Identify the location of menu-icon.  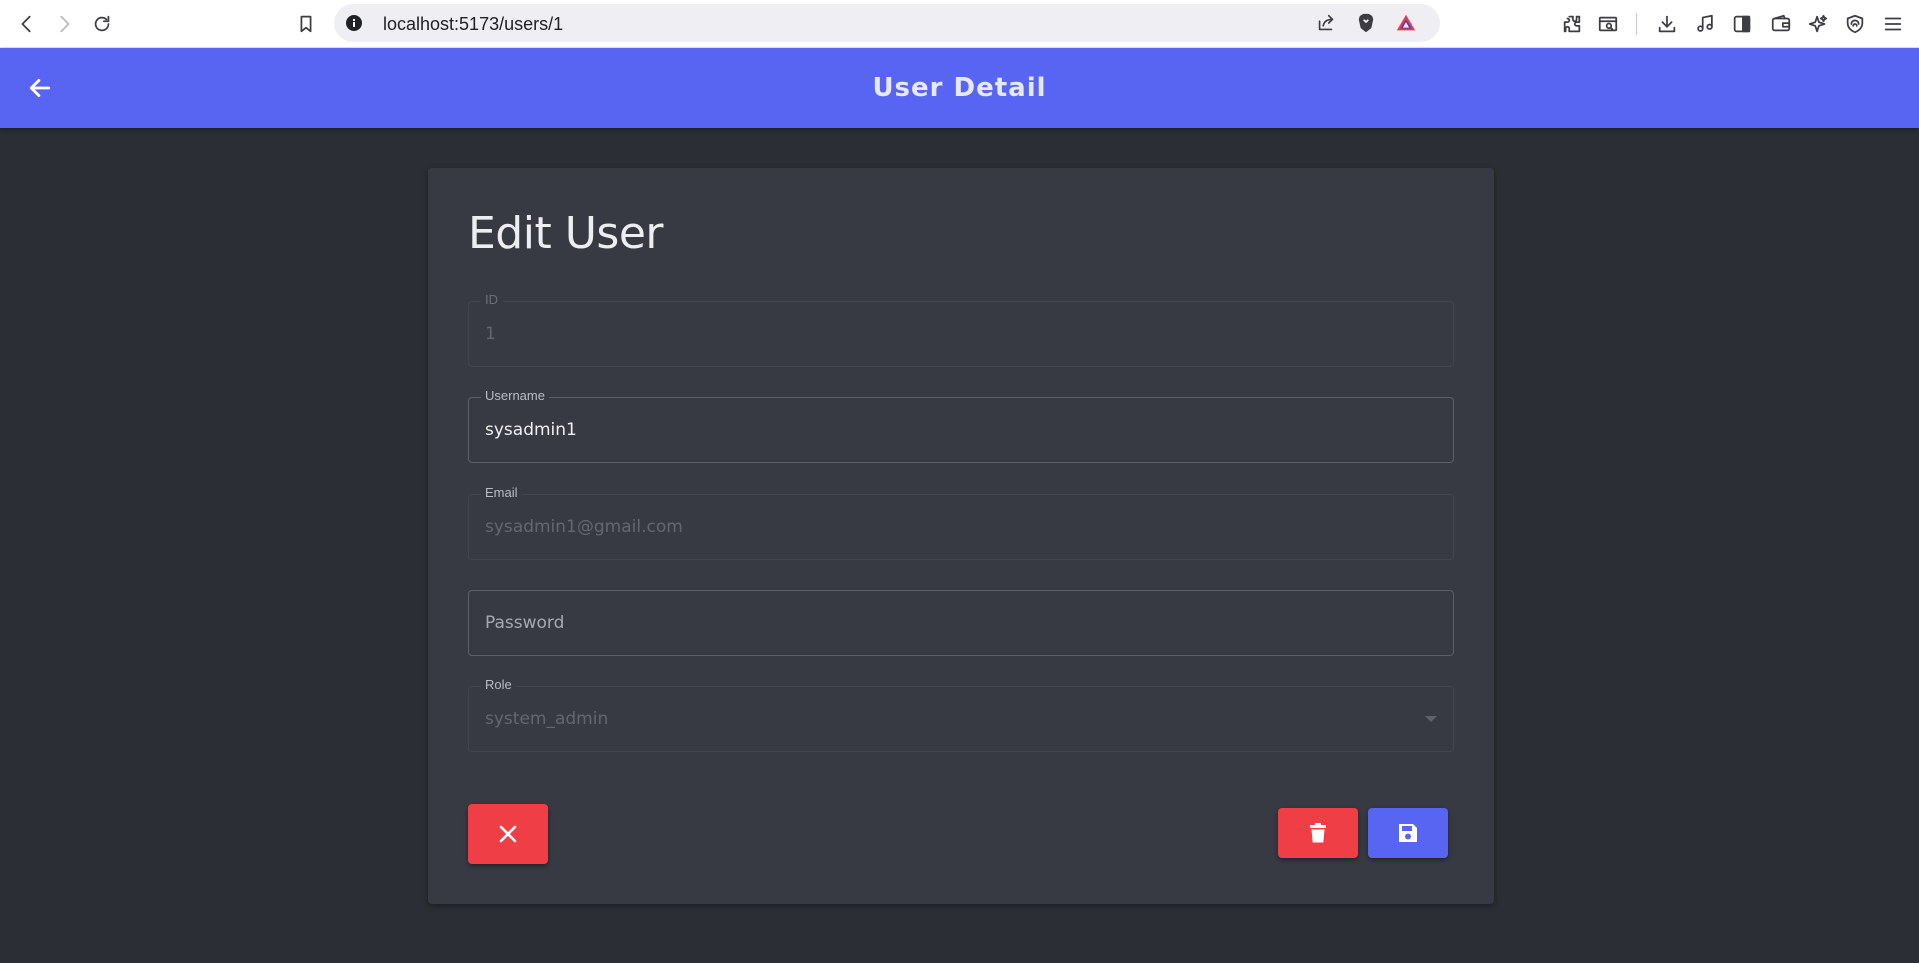
(1893, 24).